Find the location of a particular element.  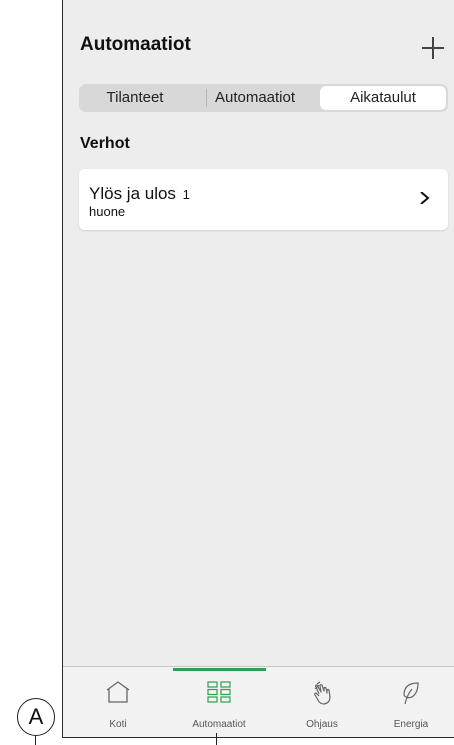

section-title: Verhot is located at coordinates (105, 143).